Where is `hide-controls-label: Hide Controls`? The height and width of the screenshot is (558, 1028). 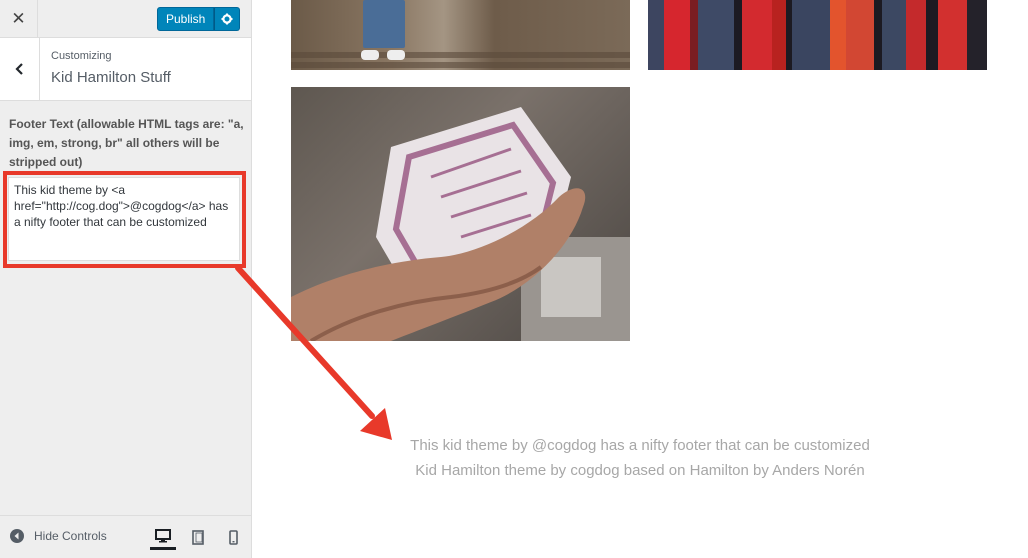
hide-controls-label: Hide Controls is located at coordinates (70, 536).